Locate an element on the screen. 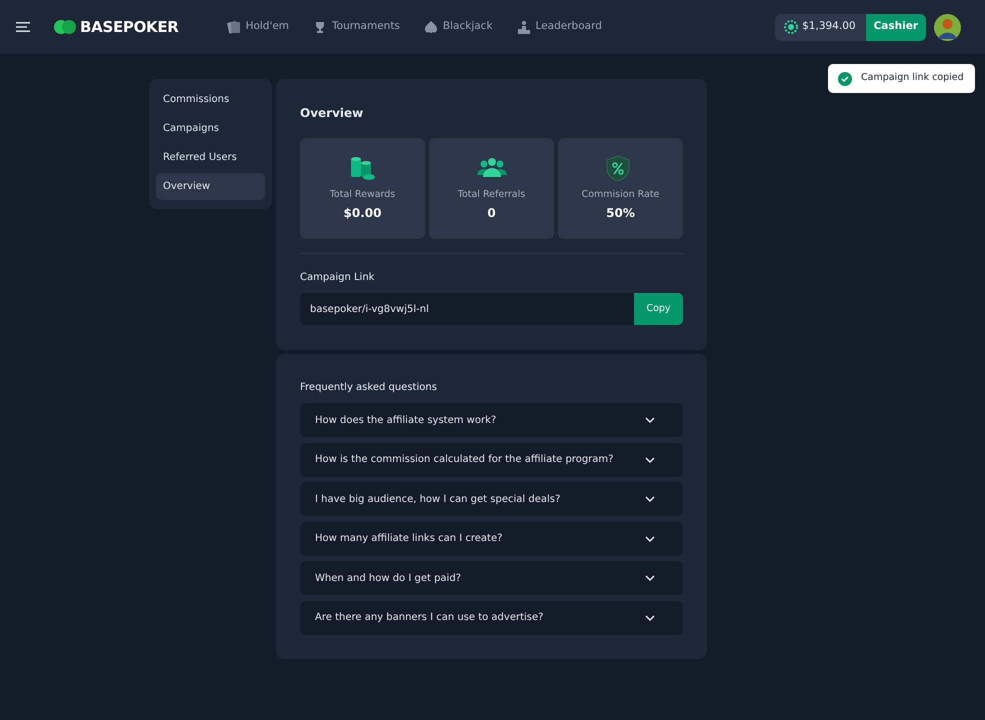 Image resolution: width=985 pixels, height=720 pixels. cards-icon is located at coordinates (233, 27).